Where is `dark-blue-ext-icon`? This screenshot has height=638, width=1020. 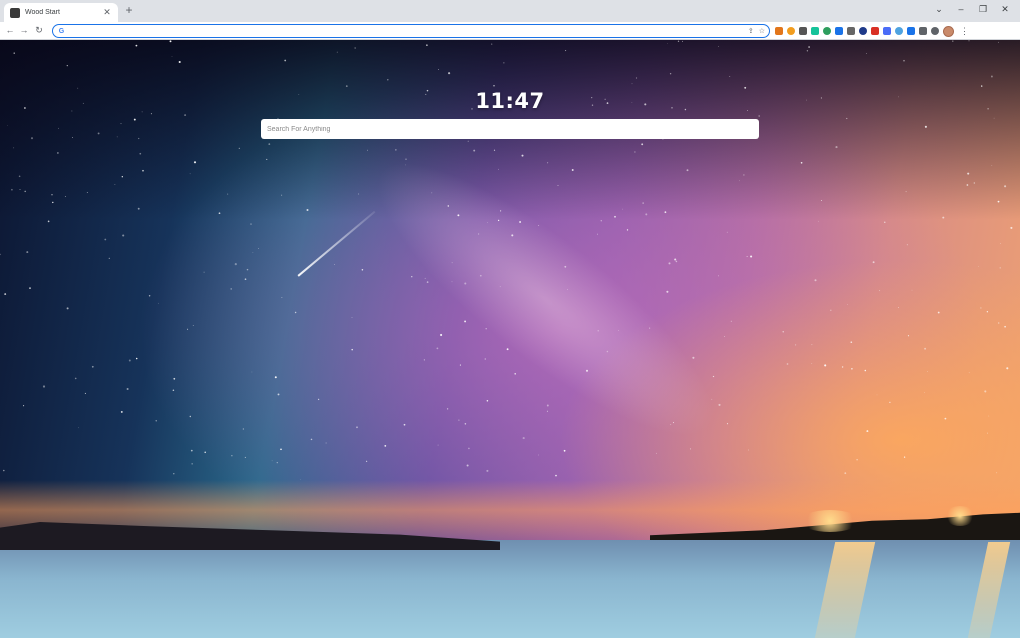
dark-blue-ext-icon is located at coordinates (863, 31).